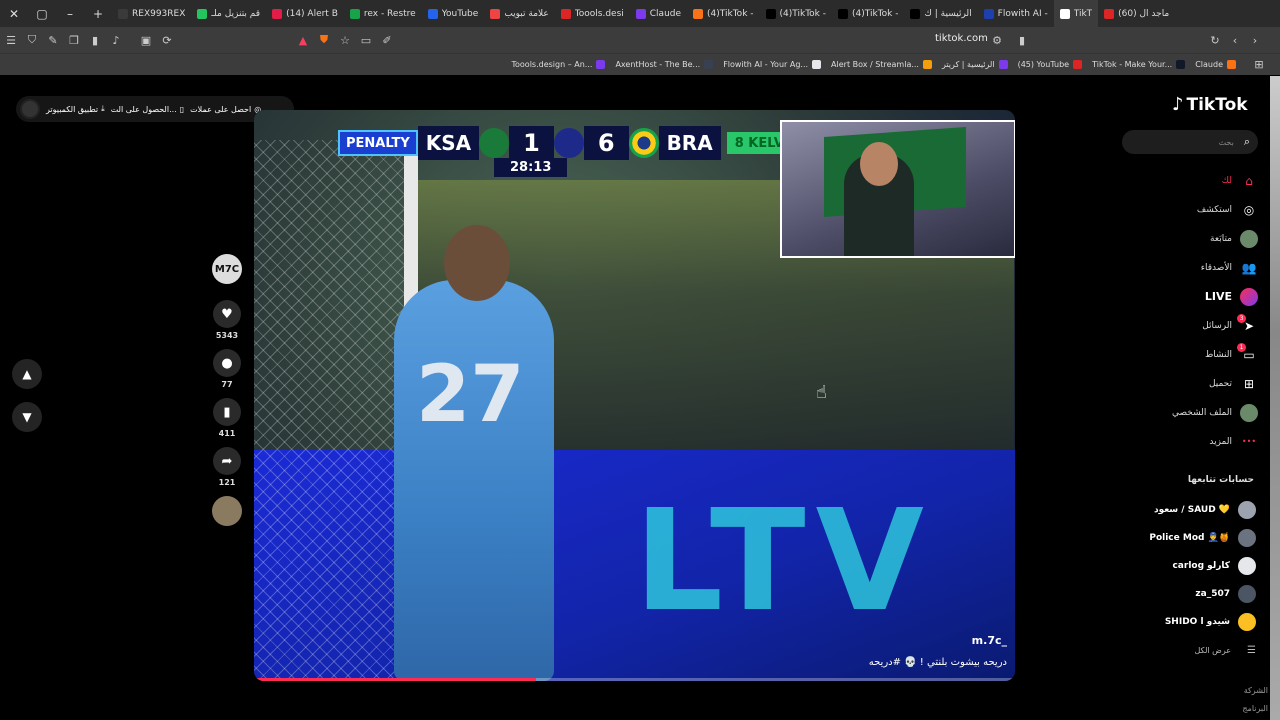  Describe the element at coordinates (225, 109) in the screenshot. I see `get-coins-button: احصل على عملات ◎` at that location.